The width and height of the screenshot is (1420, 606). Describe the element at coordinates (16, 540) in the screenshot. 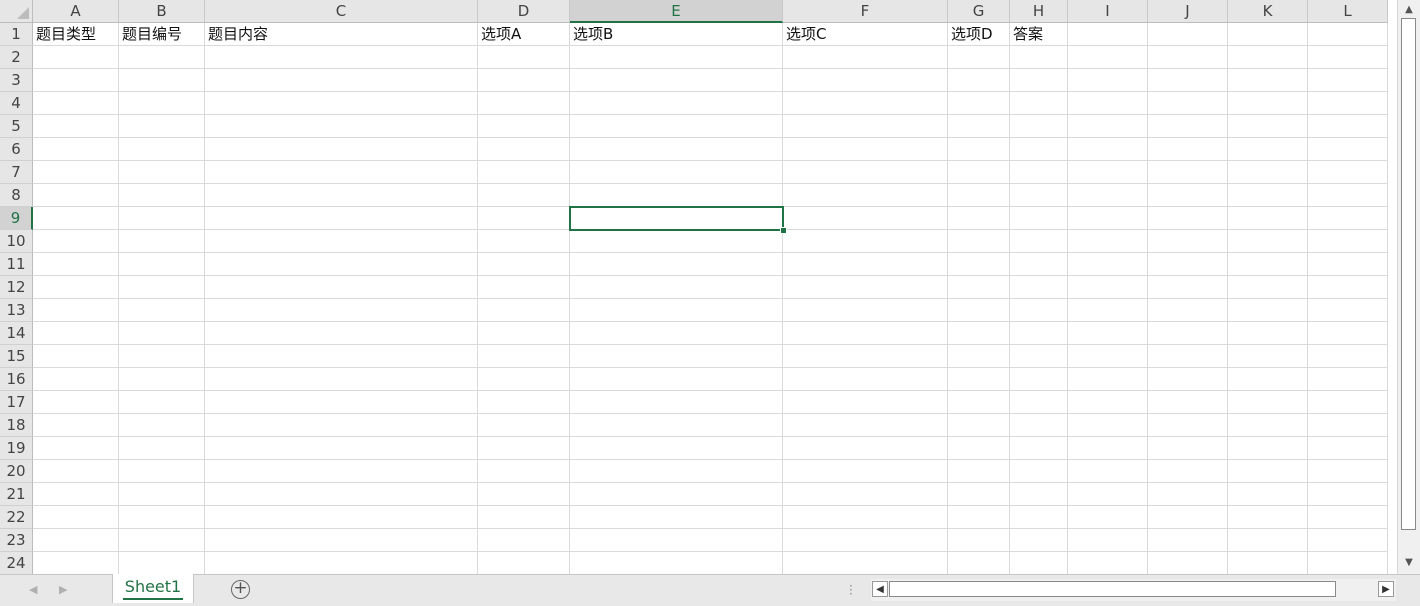

I see `row-header-23: 23` at that location.